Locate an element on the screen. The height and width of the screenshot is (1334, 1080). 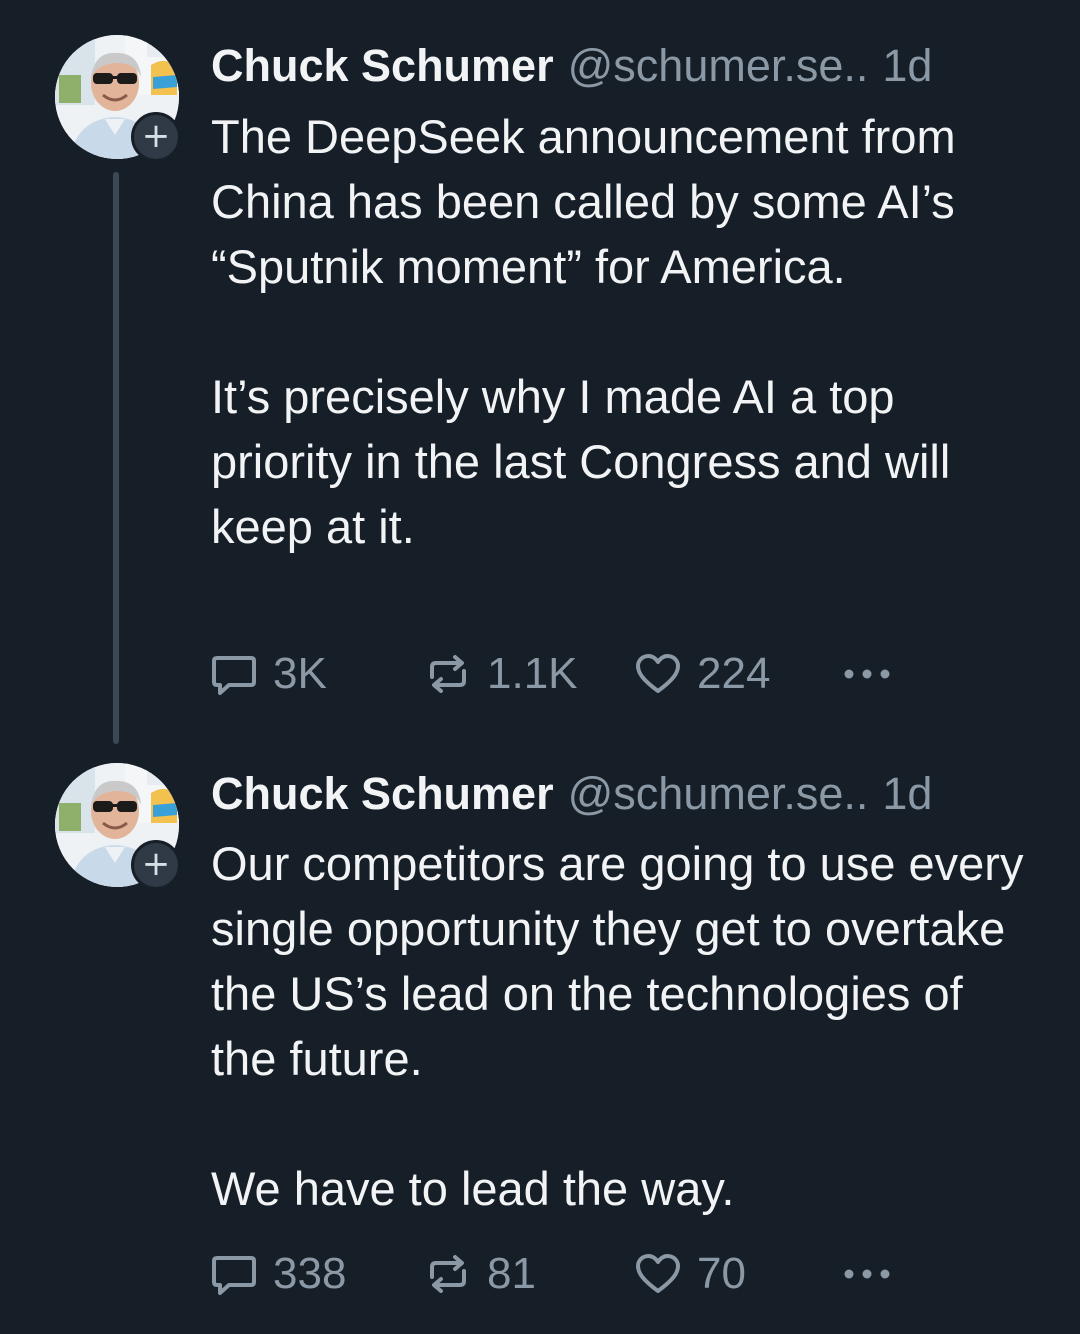
reply-button: 338 is located at coordinates (277, 1274).